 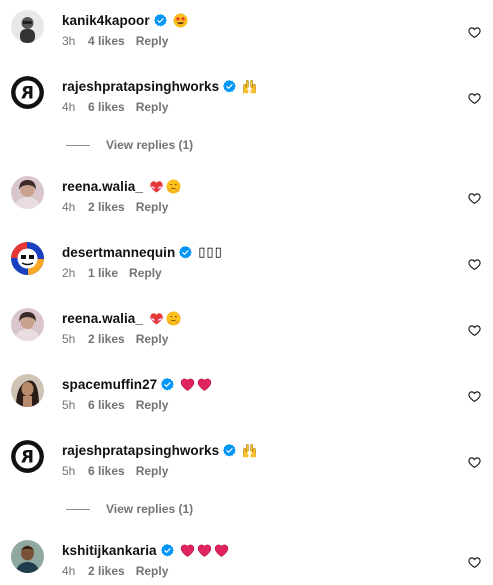 I want to click on username: spacemuffin27, so click(x=109, y=384).